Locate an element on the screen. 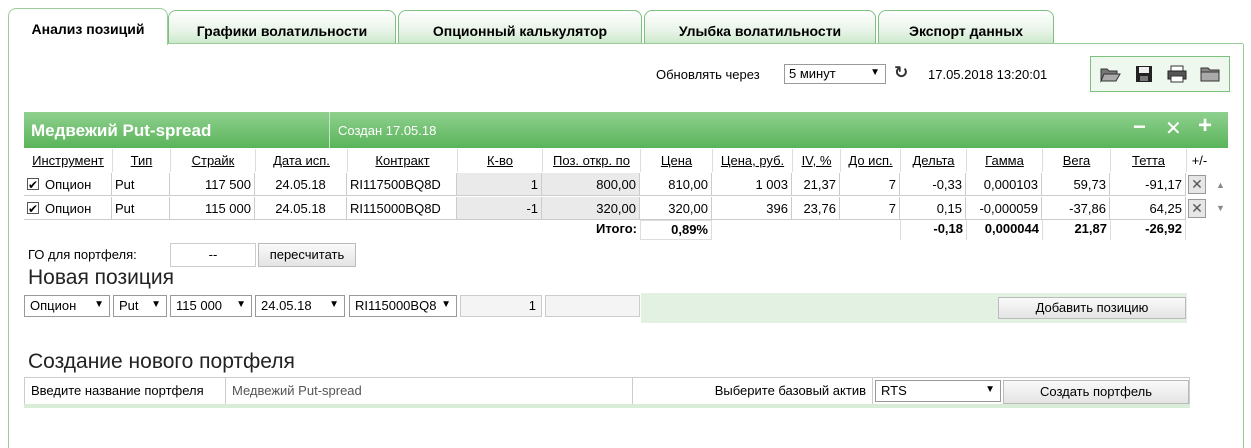  open-price-cell: 800,00 is located at coordinates (591, 184).